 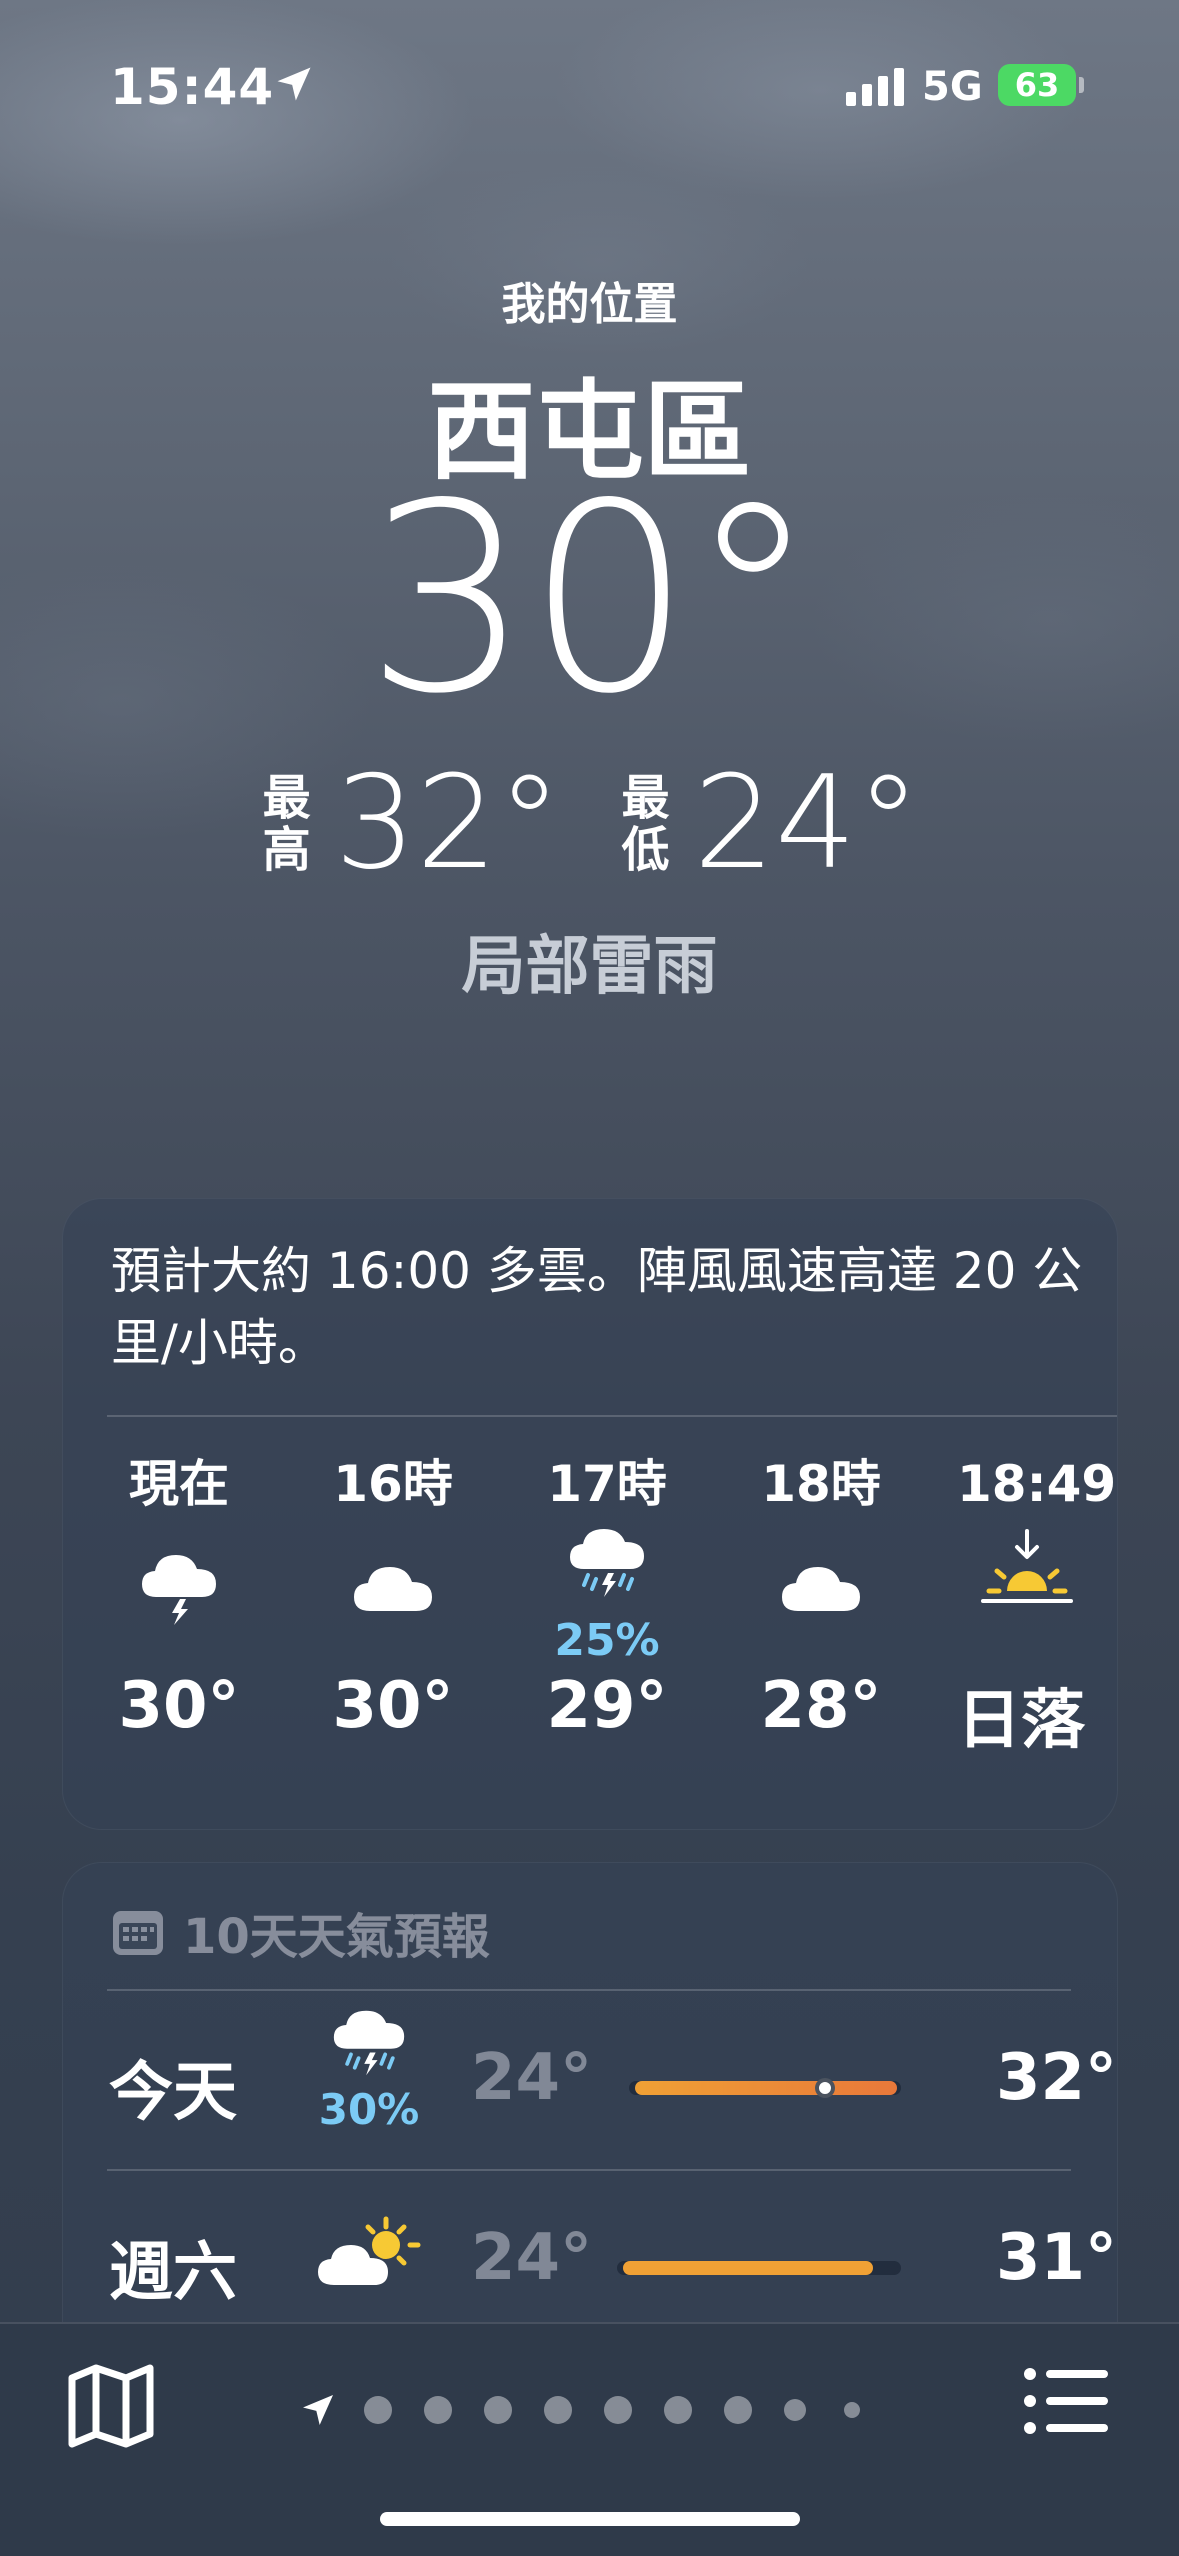 What do you see at coordinates (179, 1484) in the screenshot?
I see `hour-label: 現在` at bounding box center [179, 1484].